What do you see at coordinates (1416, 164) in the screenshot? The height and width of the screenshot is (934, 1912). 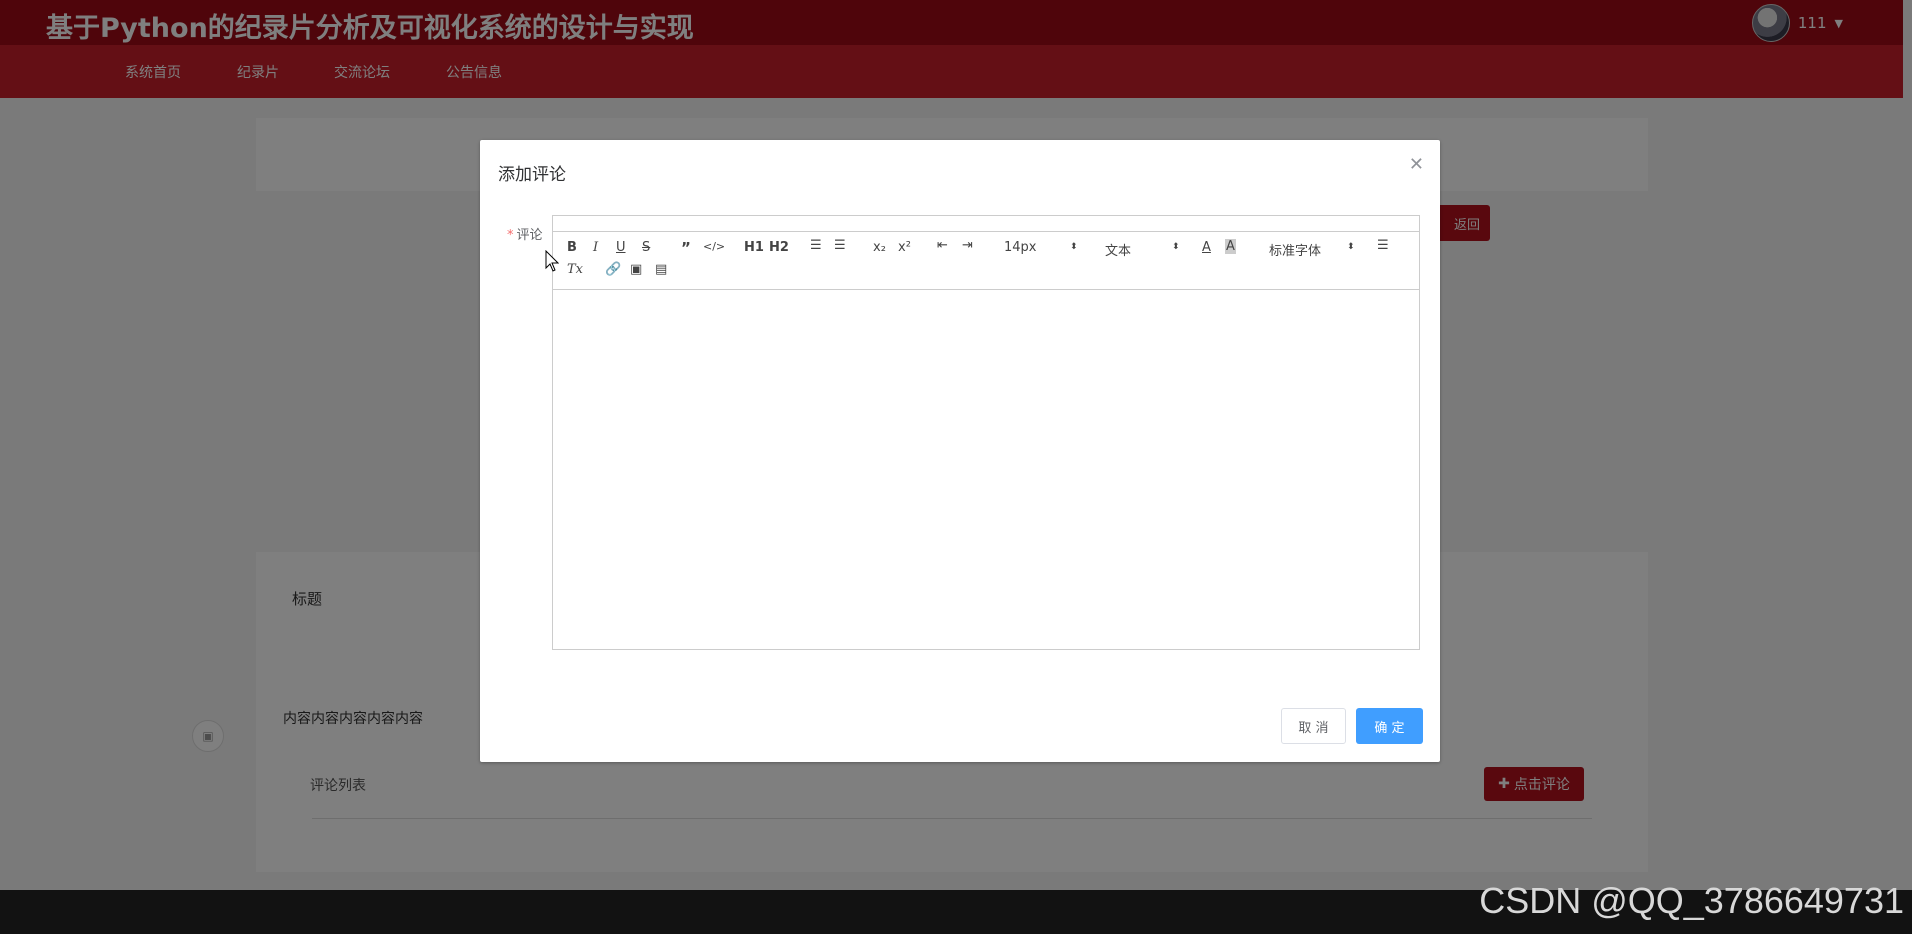 I see `close-icon: ✕` at bounding box center [1416, 164].